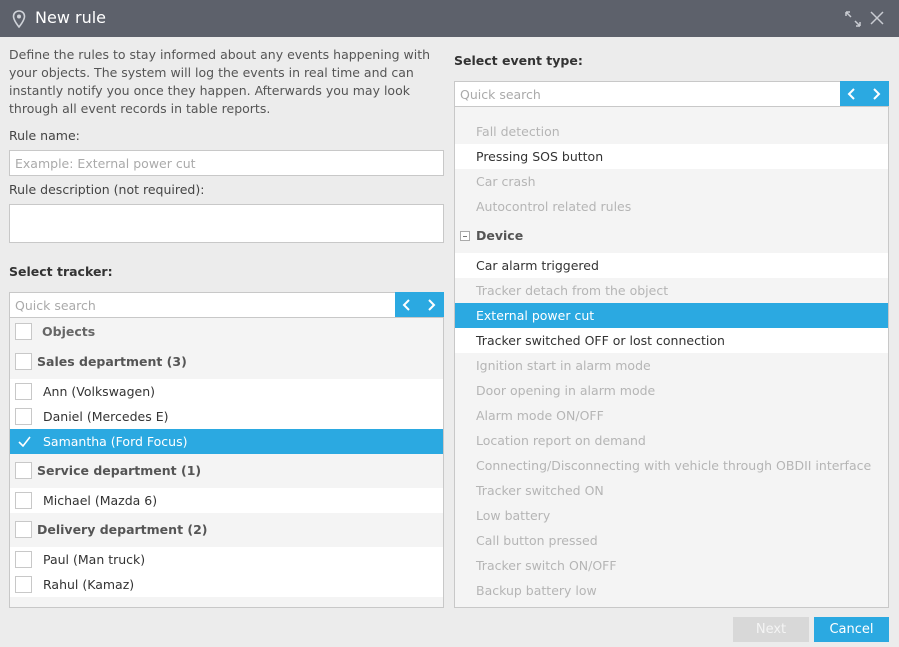 Image resolution: width=899 pixels, height=647 pixels. I want to click on event-item-disabled: Door opening in alarm mode, so click(671, 390).